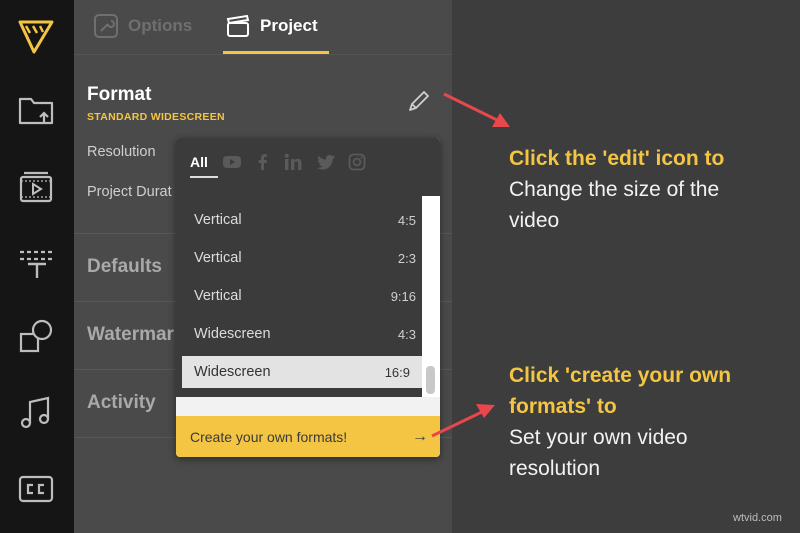 The image size is (800, 533). I want to click on create-own-formats-label: Create your own formats!, so click(269, 436).